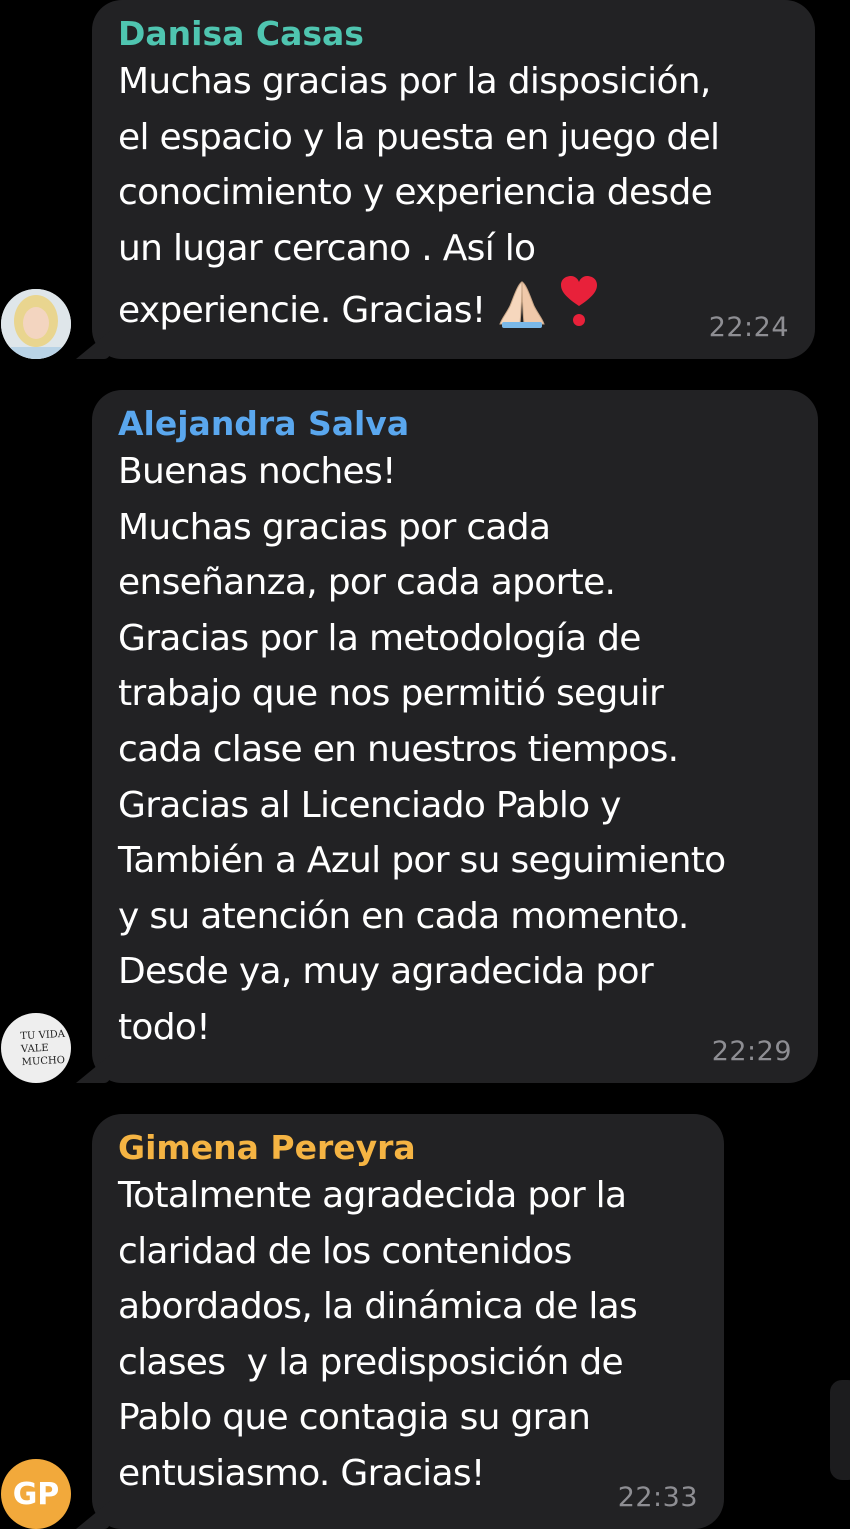 The image size is (850, 1529). What do you see at coordinates (657, 1497) in the screenshot?
I see `message-timestamp: 22:33` at bounding box center [657, 1497].